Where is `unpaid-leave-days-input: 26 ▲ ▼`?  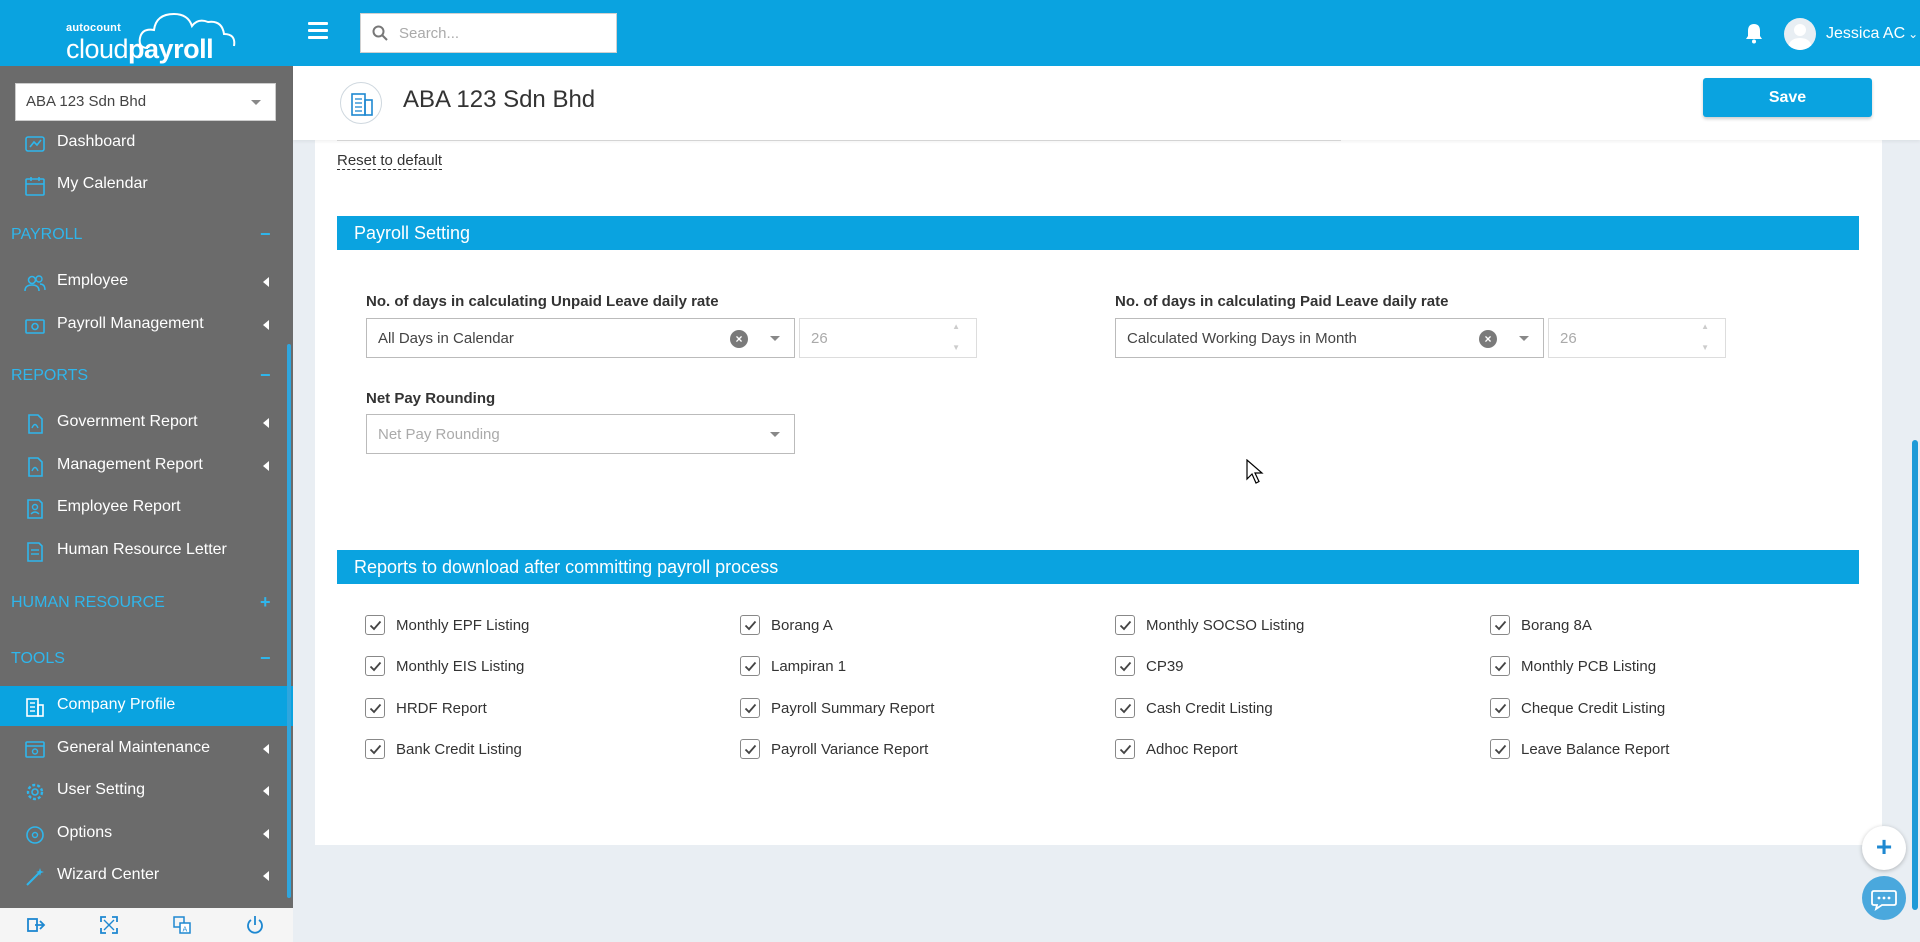 unpaid-leave-days-input: 26 ▲ ▼ is located at coordinates (888, 338).